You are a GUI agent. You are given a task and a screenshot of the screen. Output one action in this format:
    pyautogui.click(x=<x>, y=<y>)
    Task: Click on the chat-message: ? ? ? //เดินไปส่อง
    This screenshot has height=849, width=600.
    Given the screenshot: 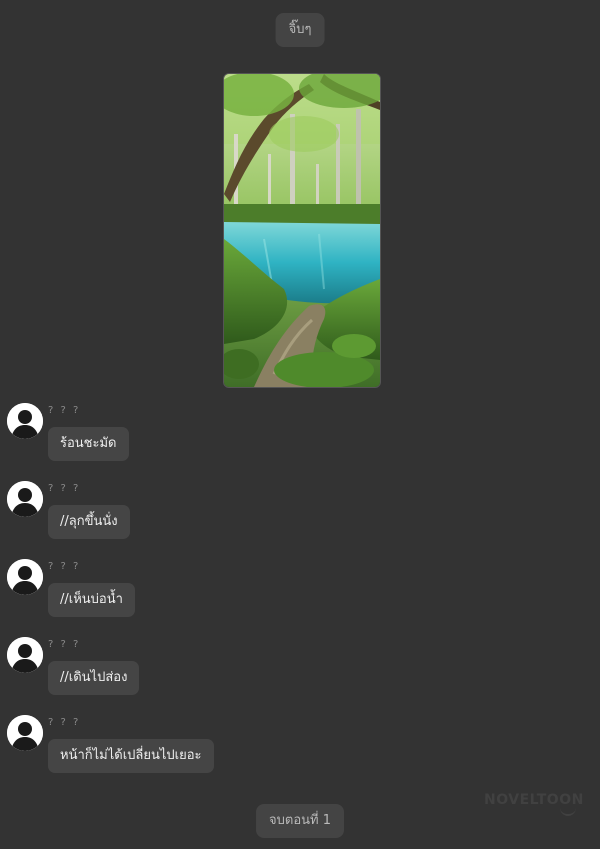 What is the action you would take?
    pyautogui.click(x=207, y=668)
    